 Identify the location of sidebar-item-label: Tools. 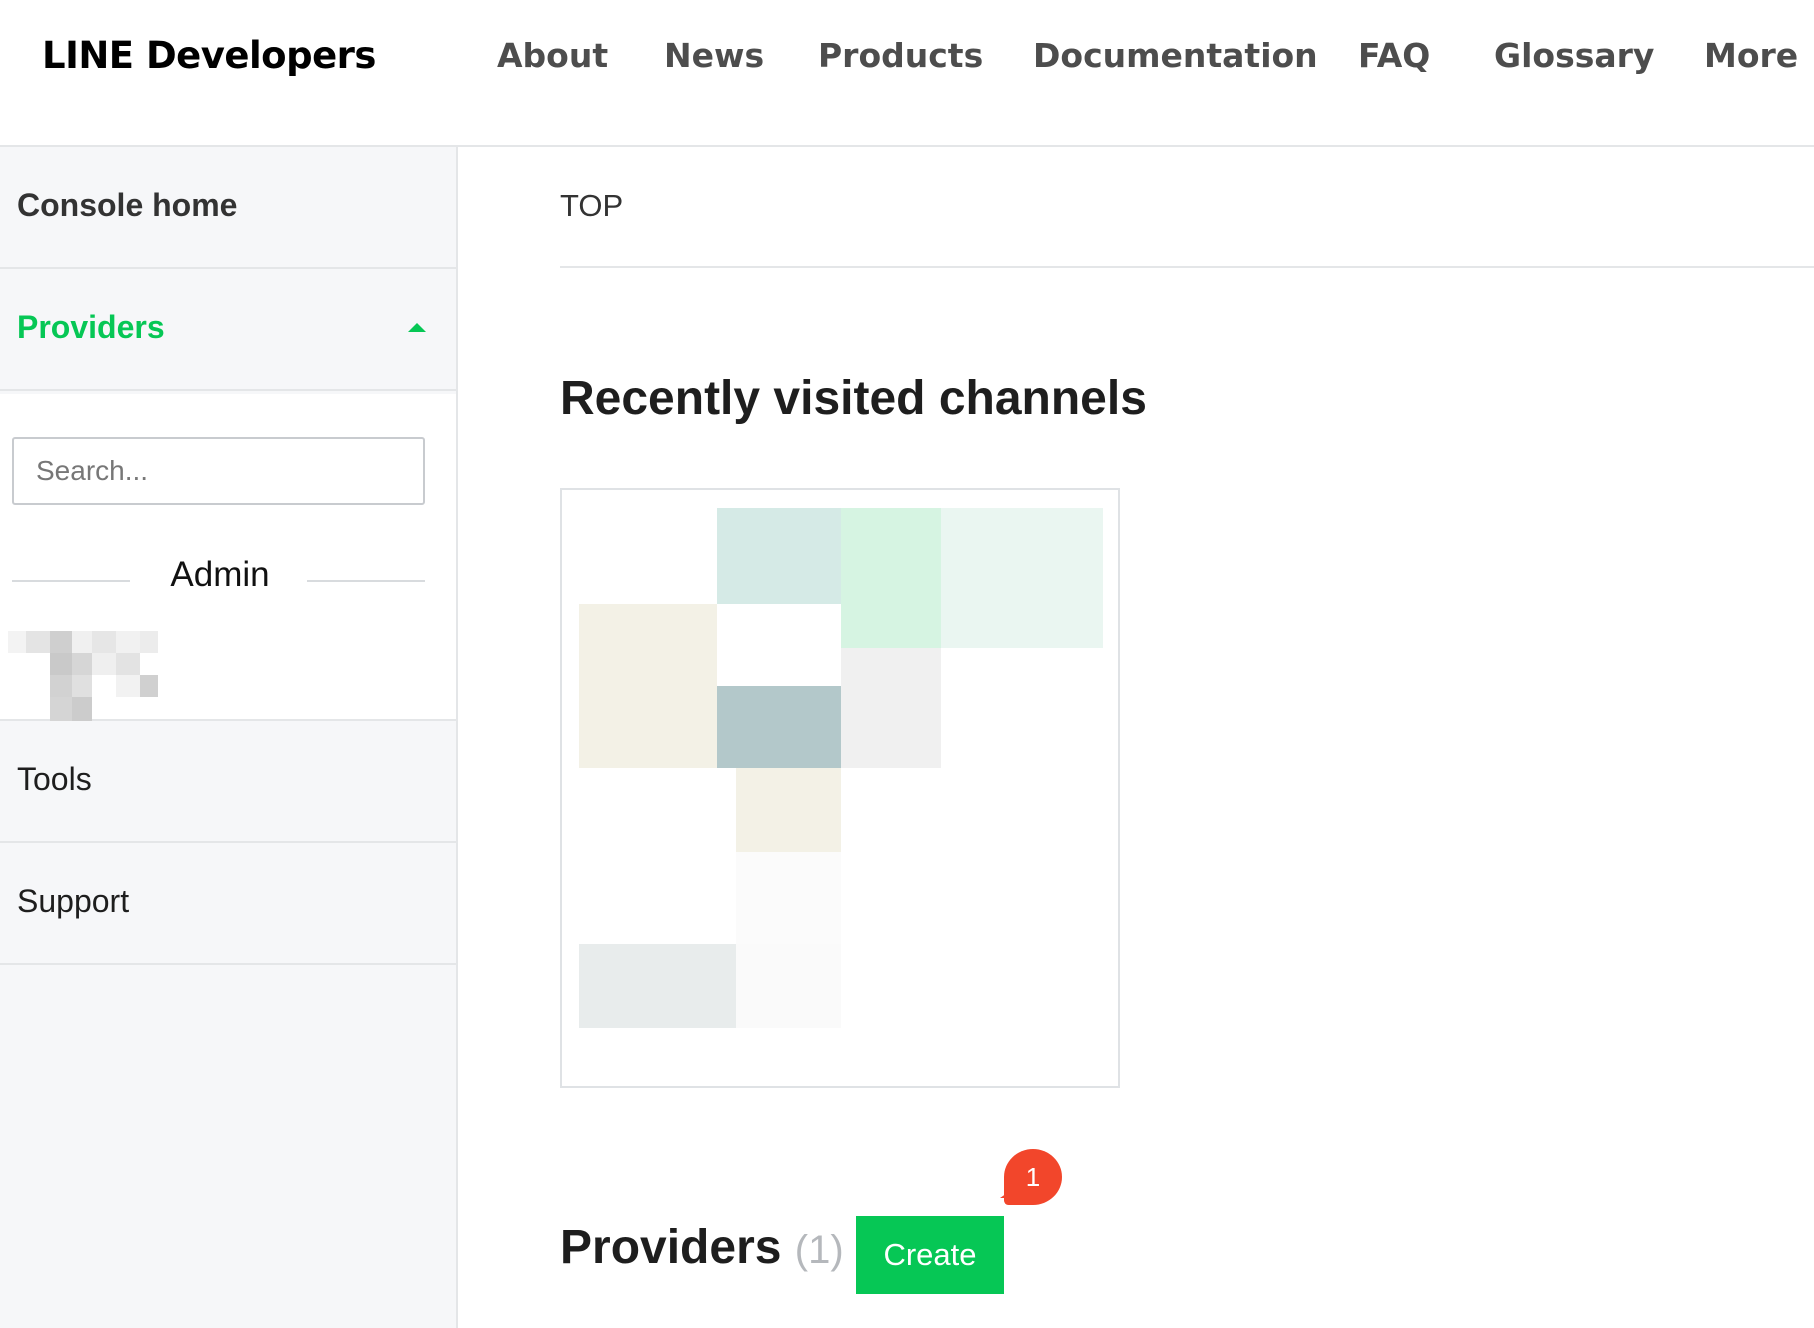
(54, 779).